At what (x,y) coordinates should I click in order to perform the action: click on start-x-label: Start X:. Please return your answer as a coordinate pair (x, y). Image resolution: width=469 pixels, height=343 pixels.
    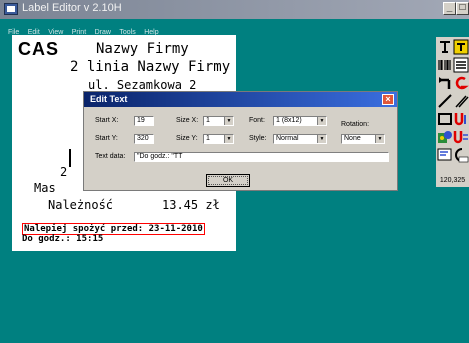
    Looking at the image, I should click on (107, 120).